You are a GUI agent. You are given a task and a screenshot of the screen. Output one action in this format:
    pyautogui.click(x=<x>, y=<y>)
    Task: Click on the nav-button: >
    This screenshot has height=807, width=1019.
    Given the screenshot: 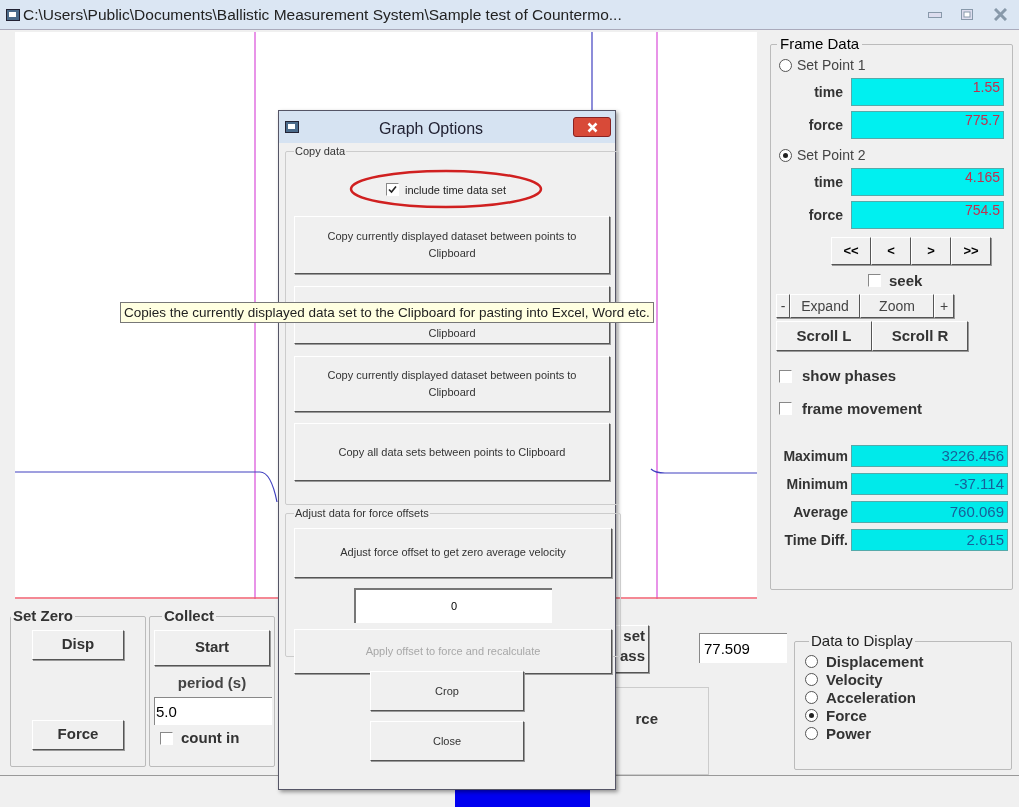 What is the action you would take?
    pyautogui.click(x=931, y=250)
    